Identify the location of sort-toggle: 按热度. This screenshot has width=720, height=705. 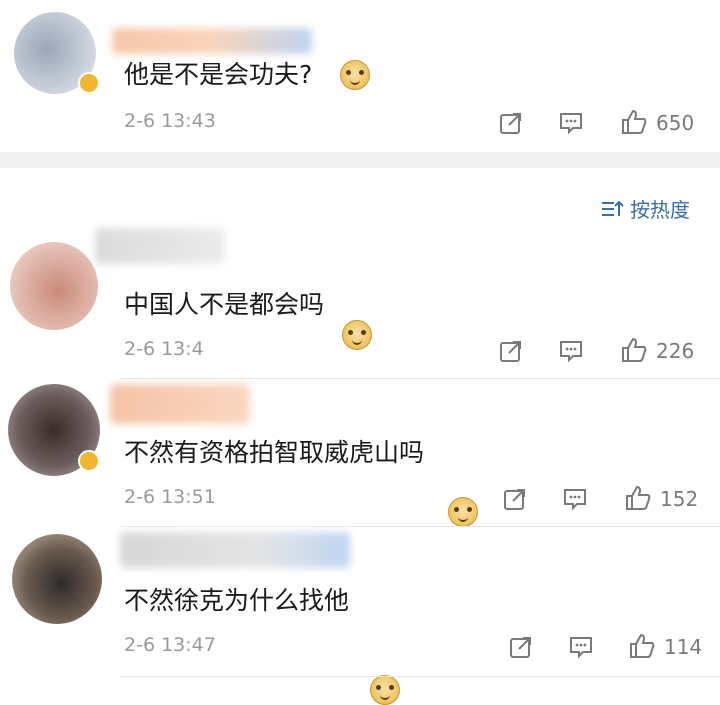
(645, 208).